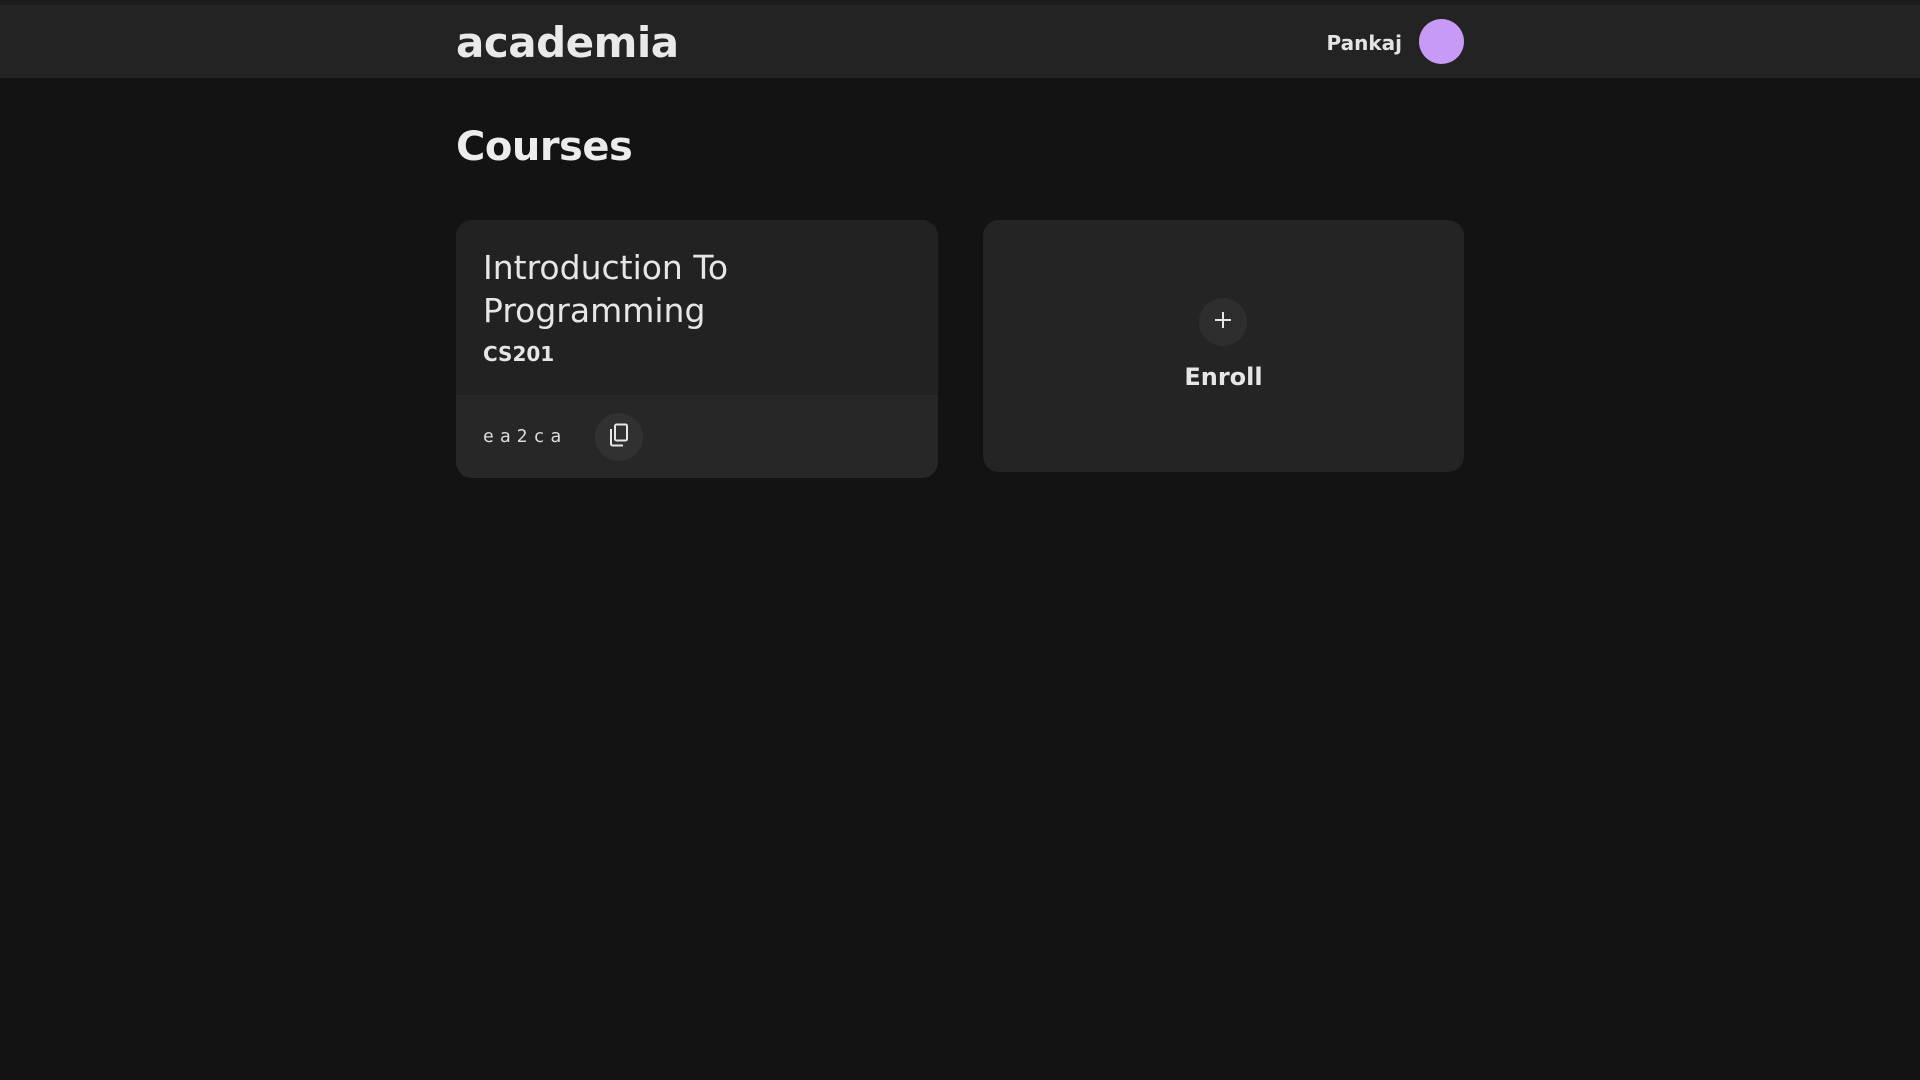  What do you see at coordinates (697, 436) in the screenshot?
I see `course-card-footer: ea2ca` at bounding box center [697, 436].